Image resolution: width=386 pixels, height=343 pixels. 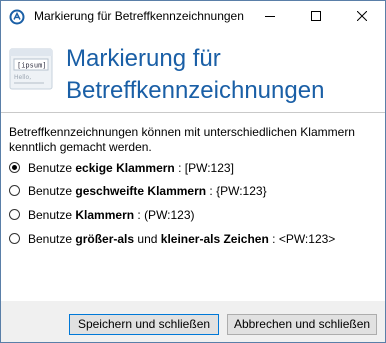 What do you see at coordinates (131, 168) in the screenshot?
I see `radio-label: Benutze eckige Klammern : [PW:123]` at bounding box center [131, 168].